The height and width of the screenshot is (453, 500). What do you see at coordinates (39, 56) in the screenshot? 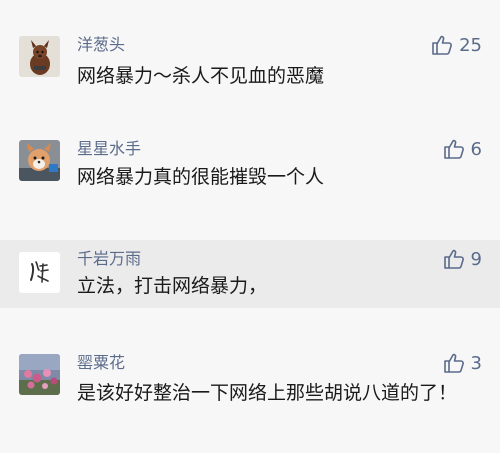
I see `dog-avatar-icon` at bounding box center [39, 56].